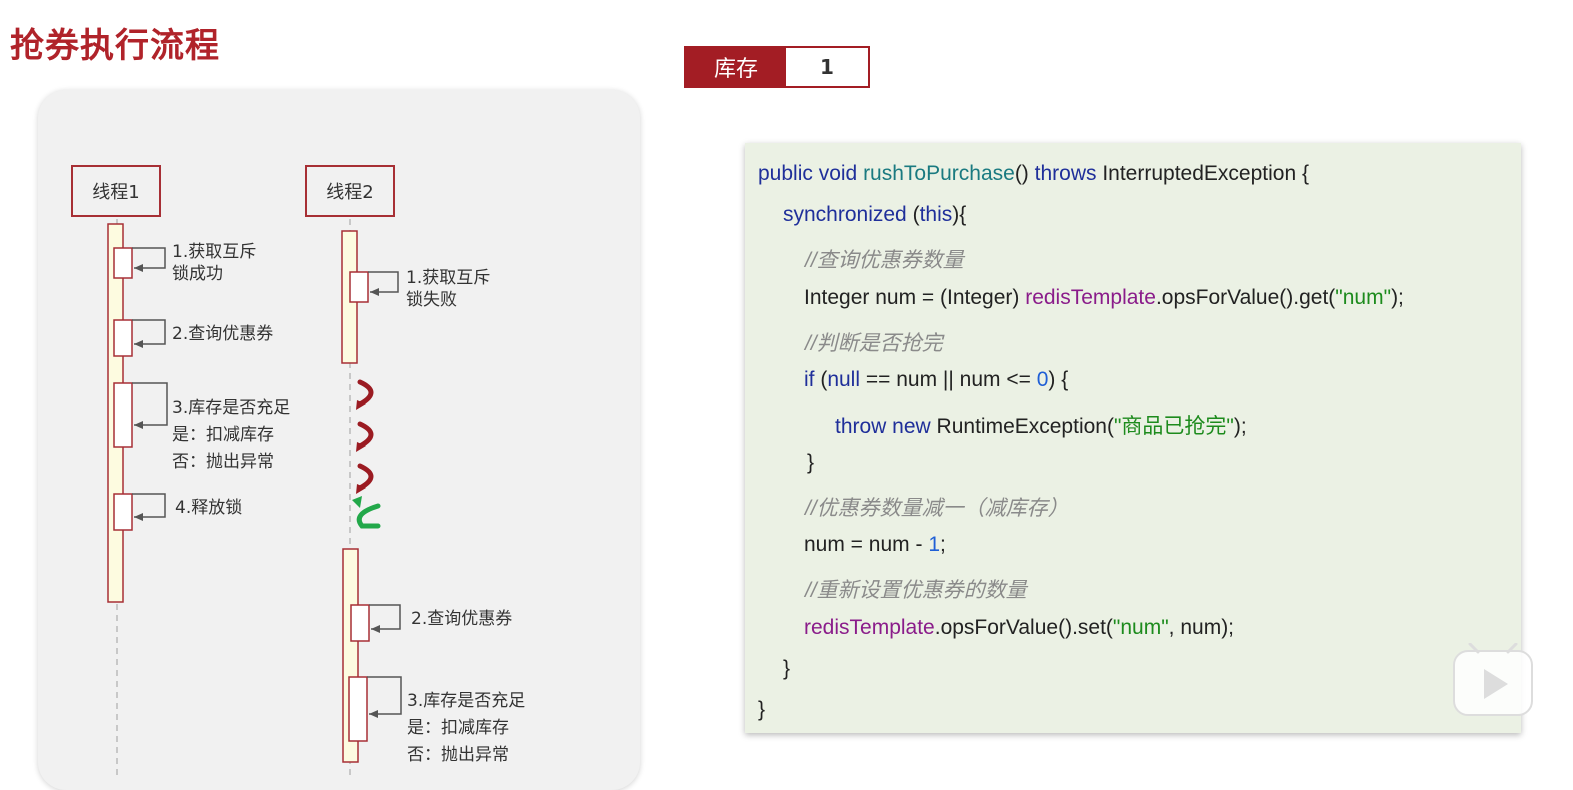 The height and width of the screenshot is (790, 1573). I want to click on thread1-step1-box, so click(123, 263).